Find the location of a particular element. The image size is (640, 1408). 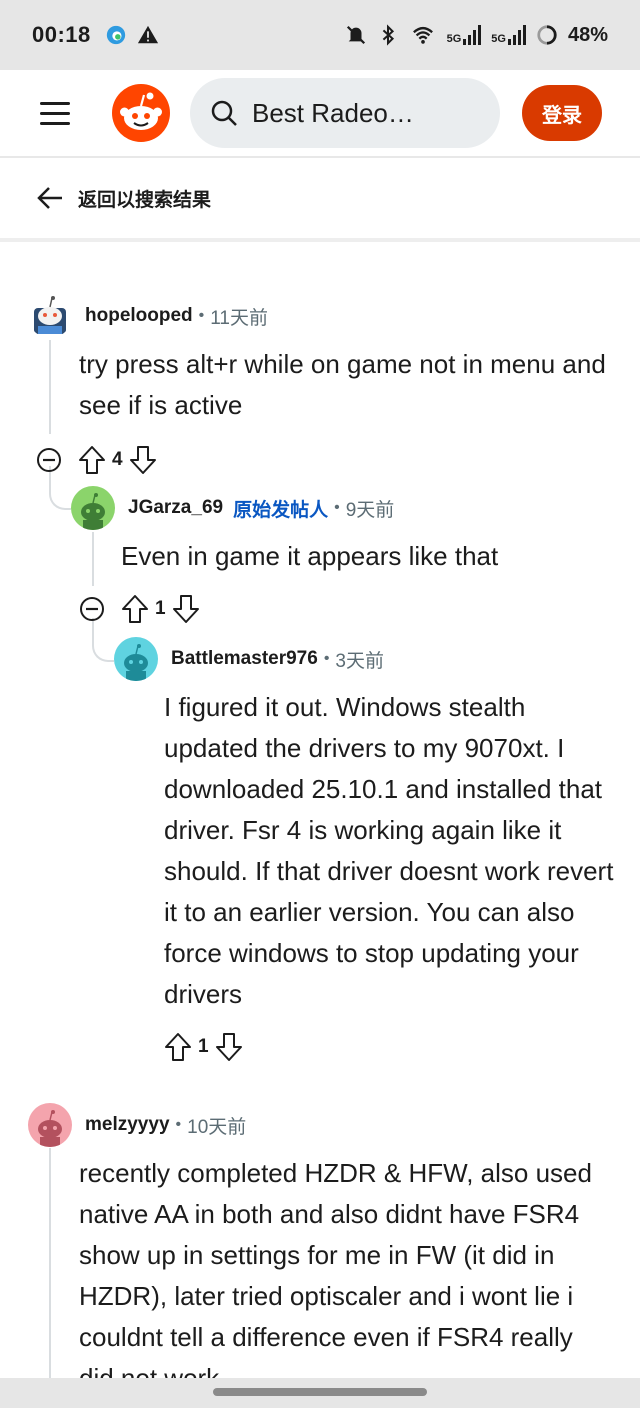

comment-author: hopelooped is located at coordinates (139, 316).